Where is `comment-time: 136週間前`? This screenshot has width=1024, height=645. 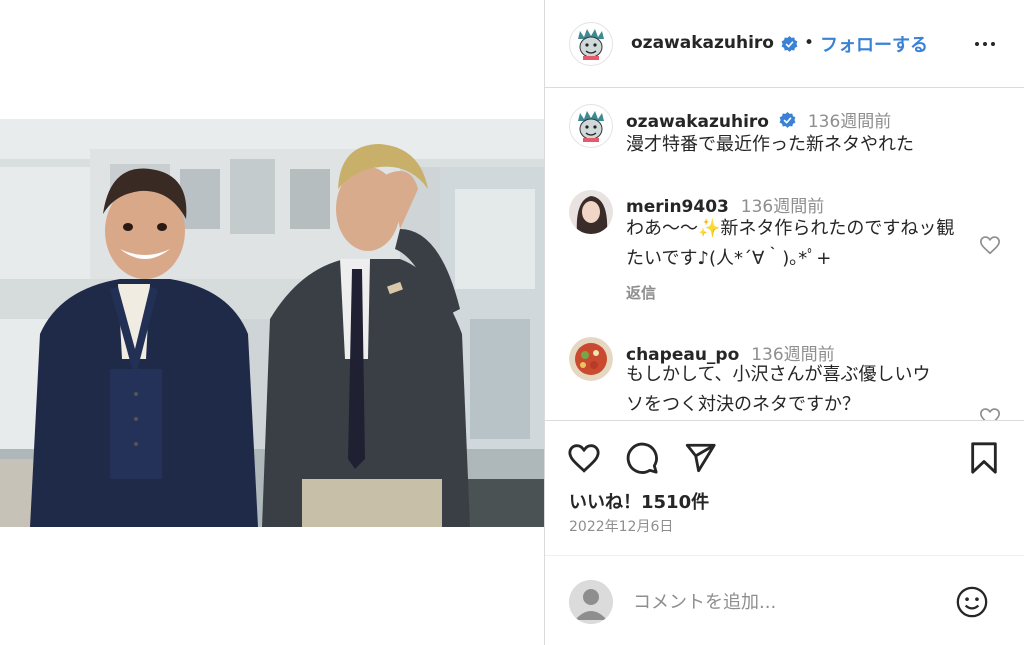
comment-time: 136週間前 is located at coordinates (849, 122).